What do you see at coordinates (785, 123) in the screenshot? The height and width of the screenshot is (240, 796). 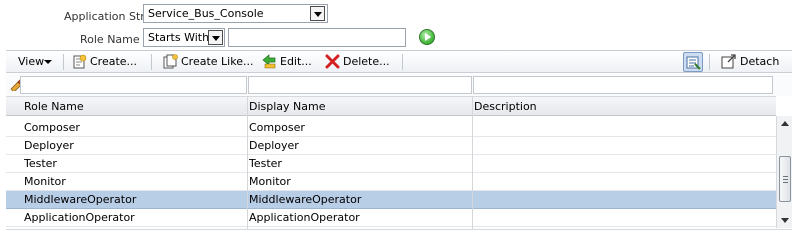 I see `scroll-up-icon` at bounding box center [785, 123].